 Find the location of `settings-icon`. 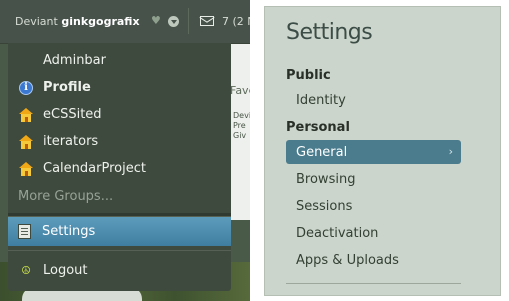

settings-icon is located at coordinates (24, 231).